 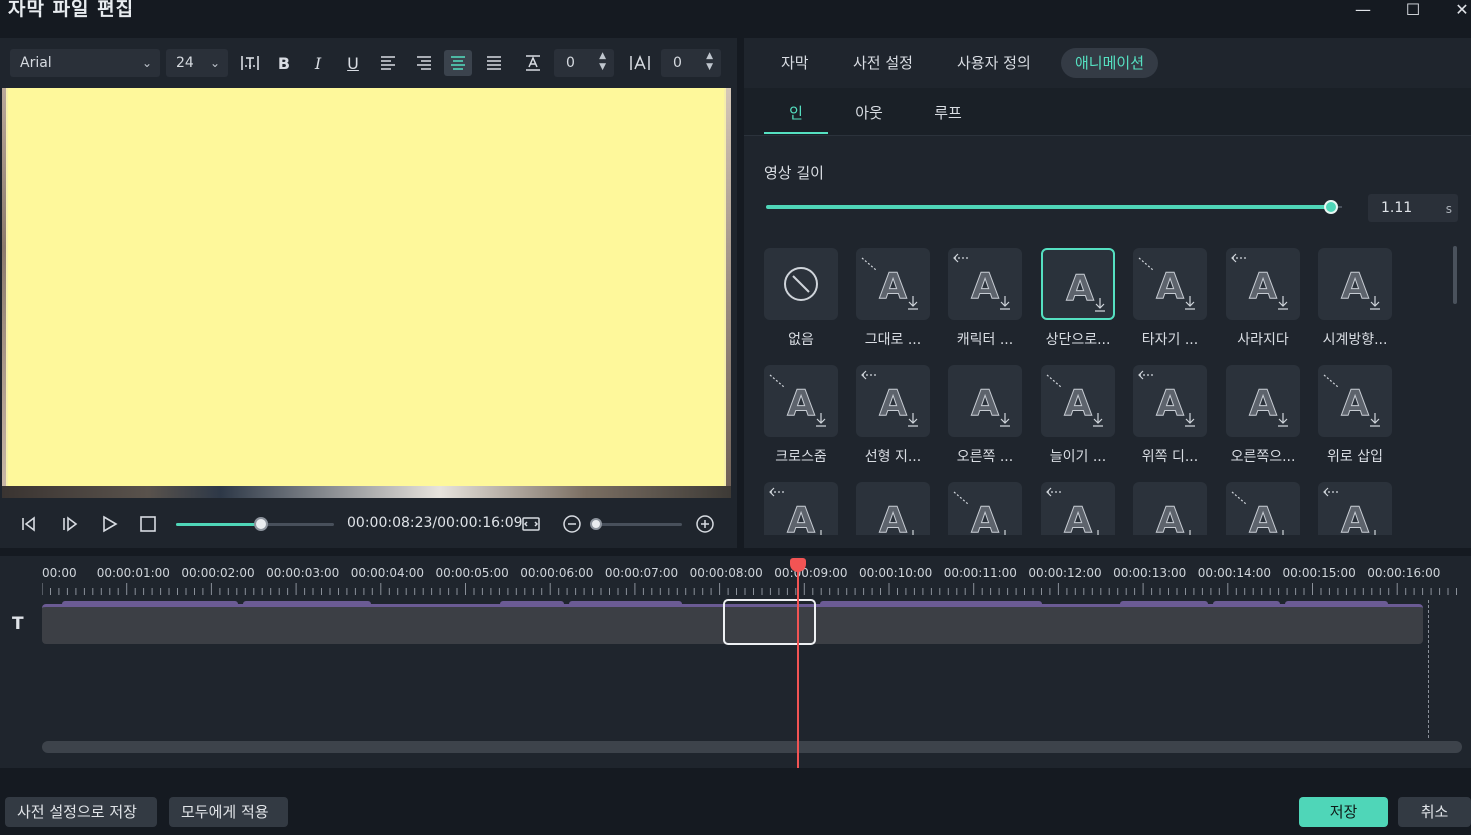 What do you see at coordinates (1363, 9) in the screenshot?
I see `minimize-button: —` at bounding box center [1363, 9].